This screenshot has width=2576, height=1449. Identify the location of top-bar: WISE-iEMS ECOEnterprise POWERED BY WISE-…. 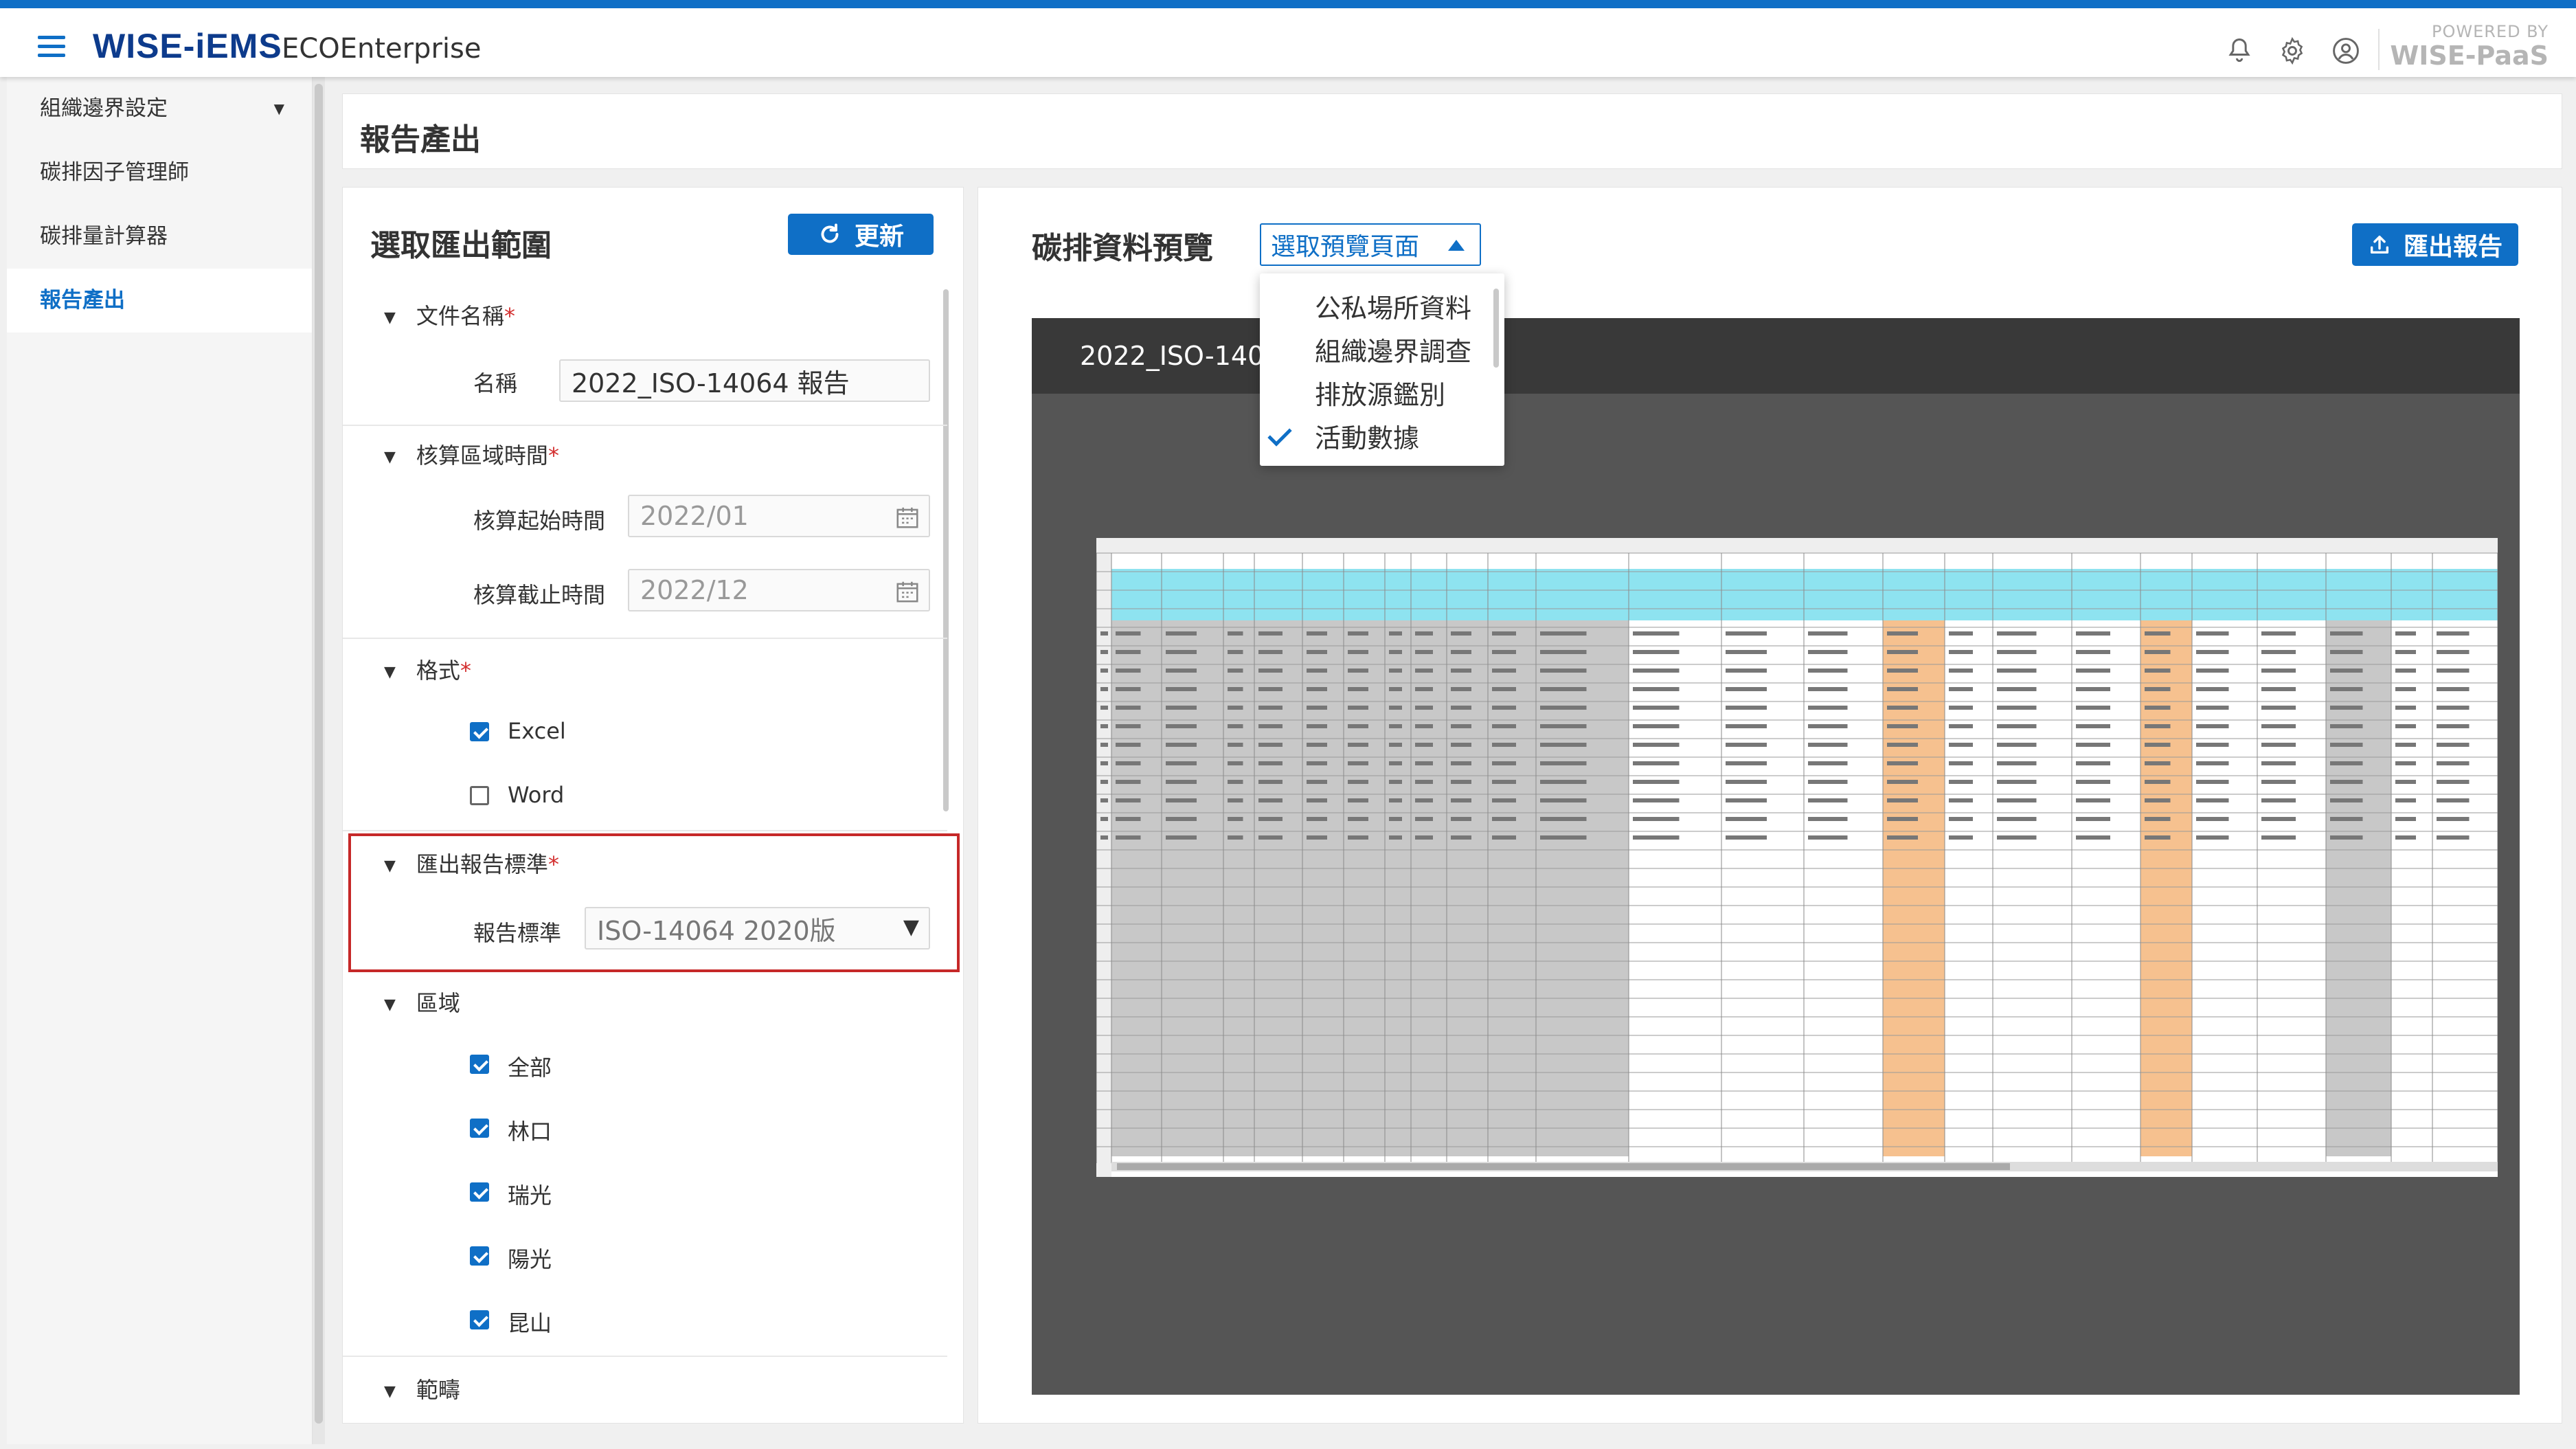
(1288, 38).